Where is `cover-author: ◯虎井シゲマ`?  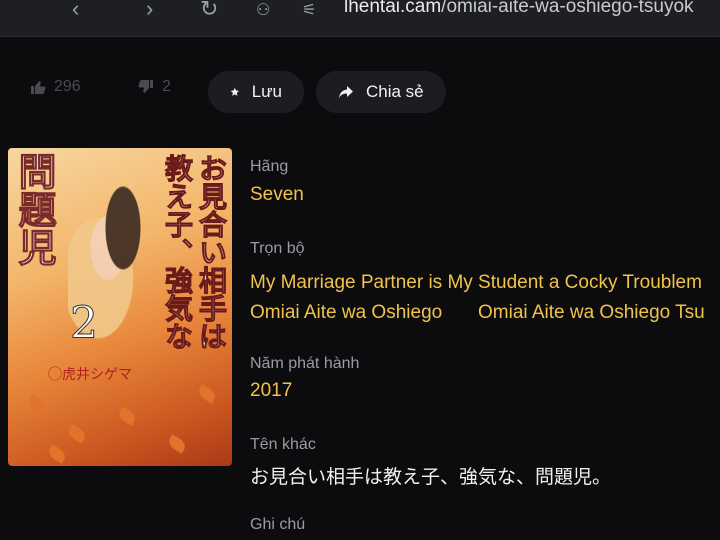
cover-author: ◯虎井シゲマ is located at coordinates (90, 374).